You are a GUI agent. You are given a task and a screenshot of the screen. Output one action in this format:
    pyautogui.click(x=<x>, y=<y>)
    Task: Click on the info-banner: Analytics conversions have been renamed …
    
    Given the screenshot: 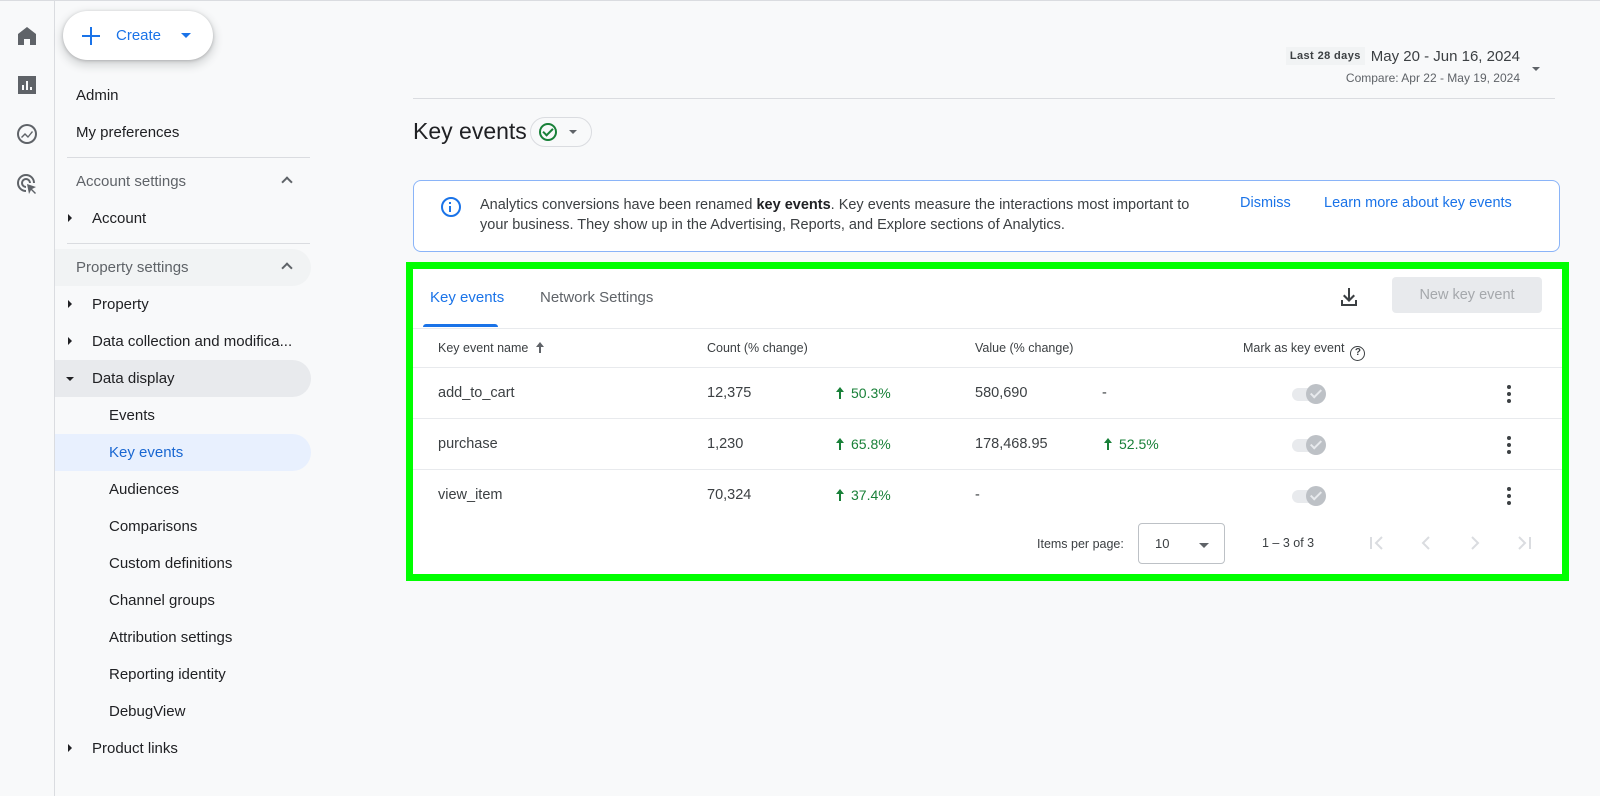 What is the action you would take?
    pyautogui.click(x=986, y=216)
    